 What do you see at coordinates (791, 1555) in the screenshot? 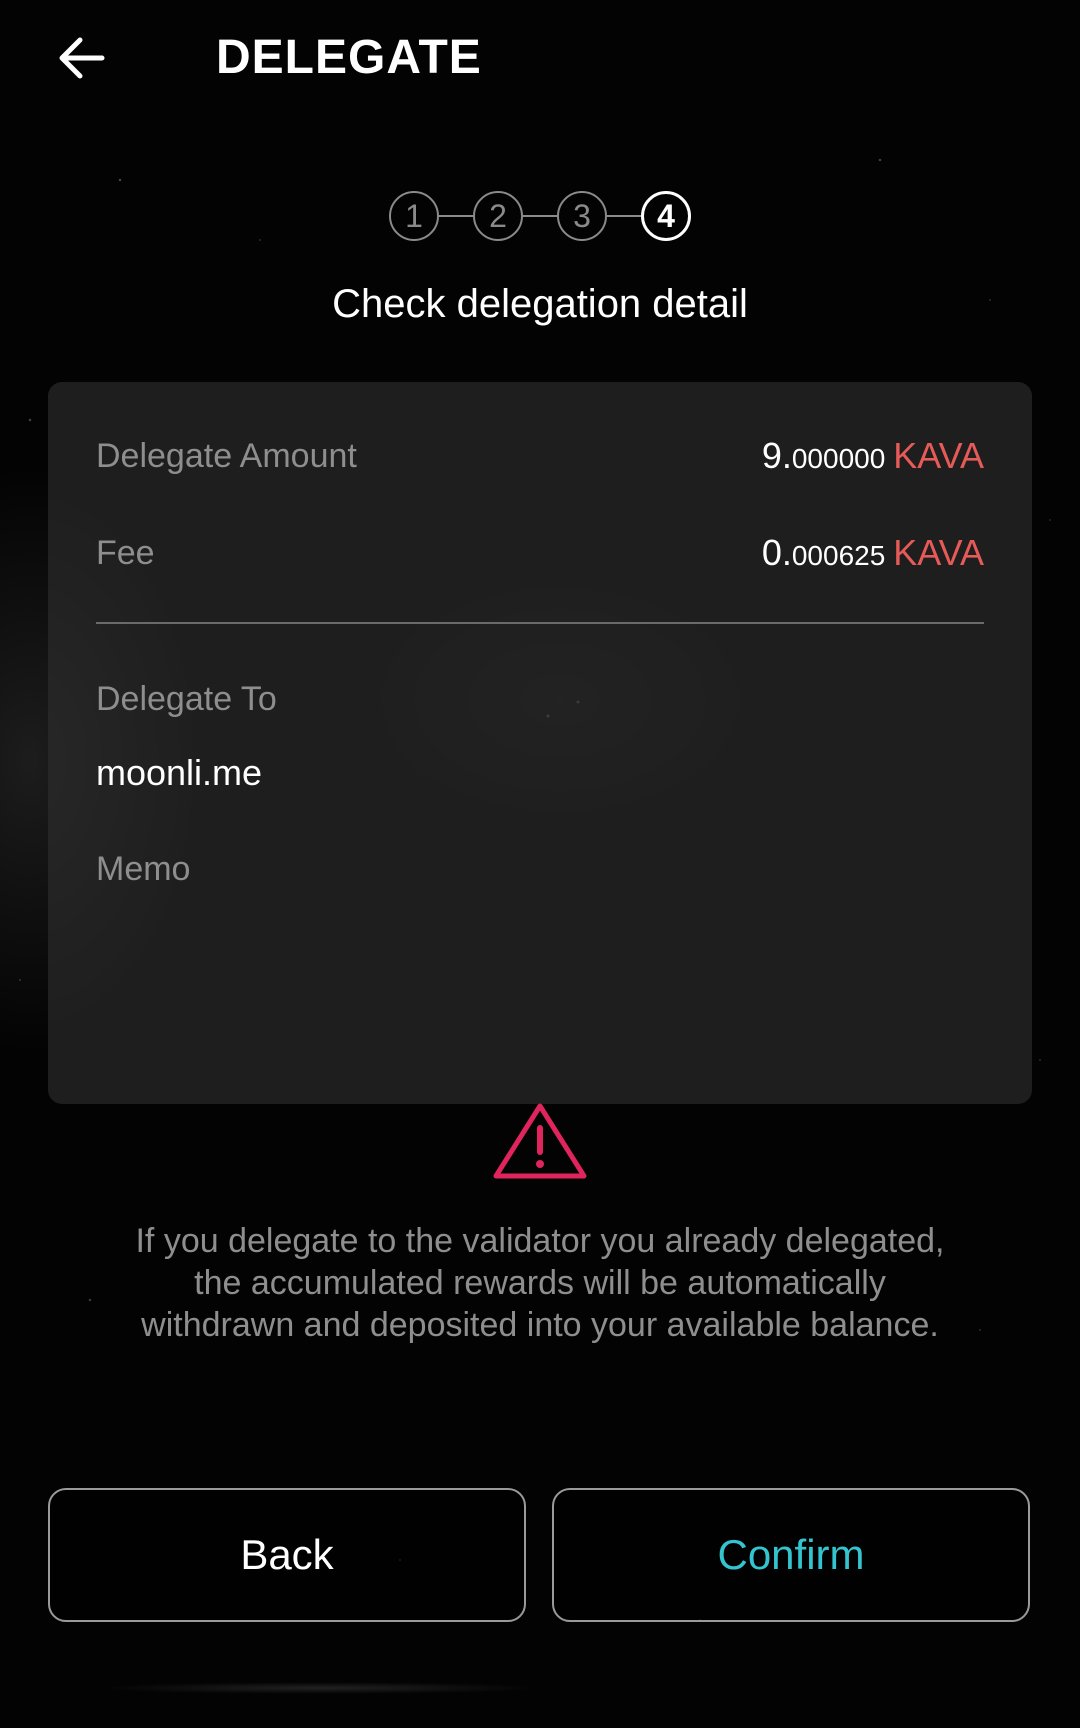
I see `confirm-button: Confirm` at bounding box center [791, 1555].